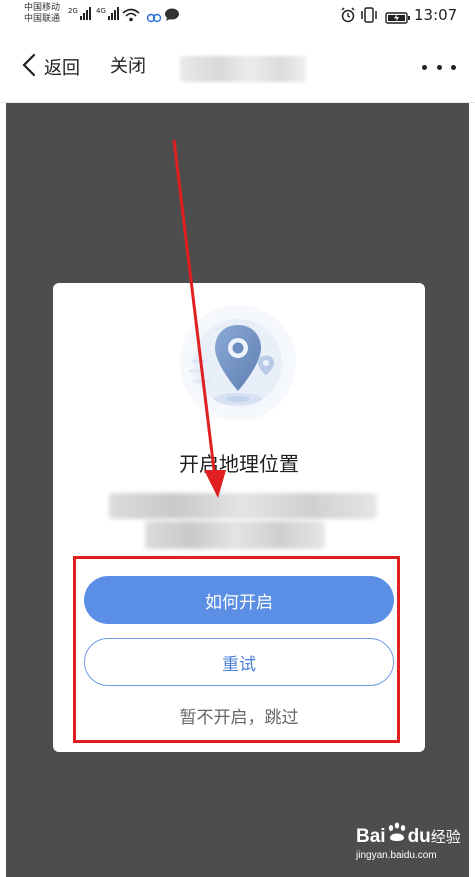 This screenshot has height=877, width=475. What do you see at coordinates (371, 836) in the screenshot?
I see `watermark-logo-text: Bai` at bounding box center [371, 836].